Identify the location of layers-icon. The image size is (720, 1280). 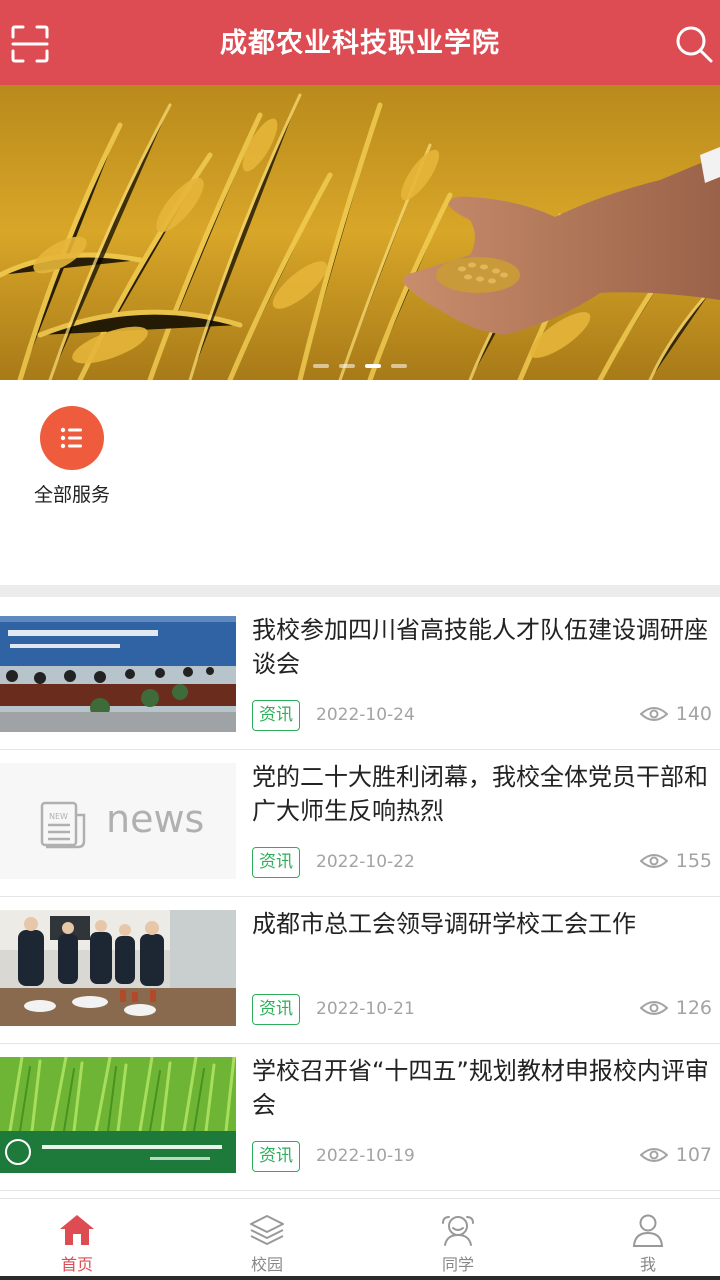
(267, 1230).